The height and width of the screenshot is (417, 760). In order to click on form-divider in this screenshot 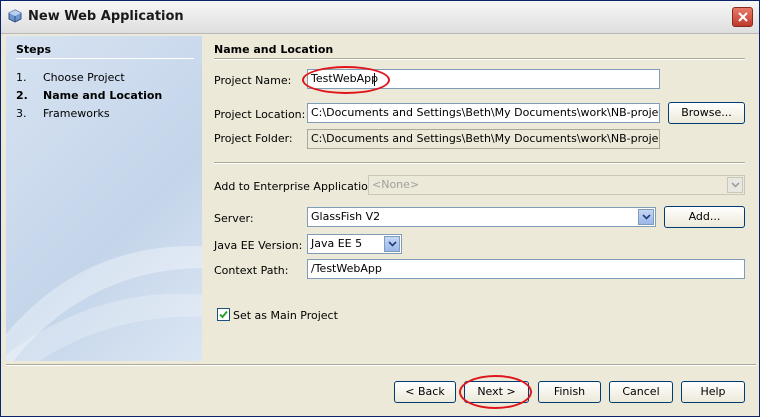, I will do `click(479, 163)`.